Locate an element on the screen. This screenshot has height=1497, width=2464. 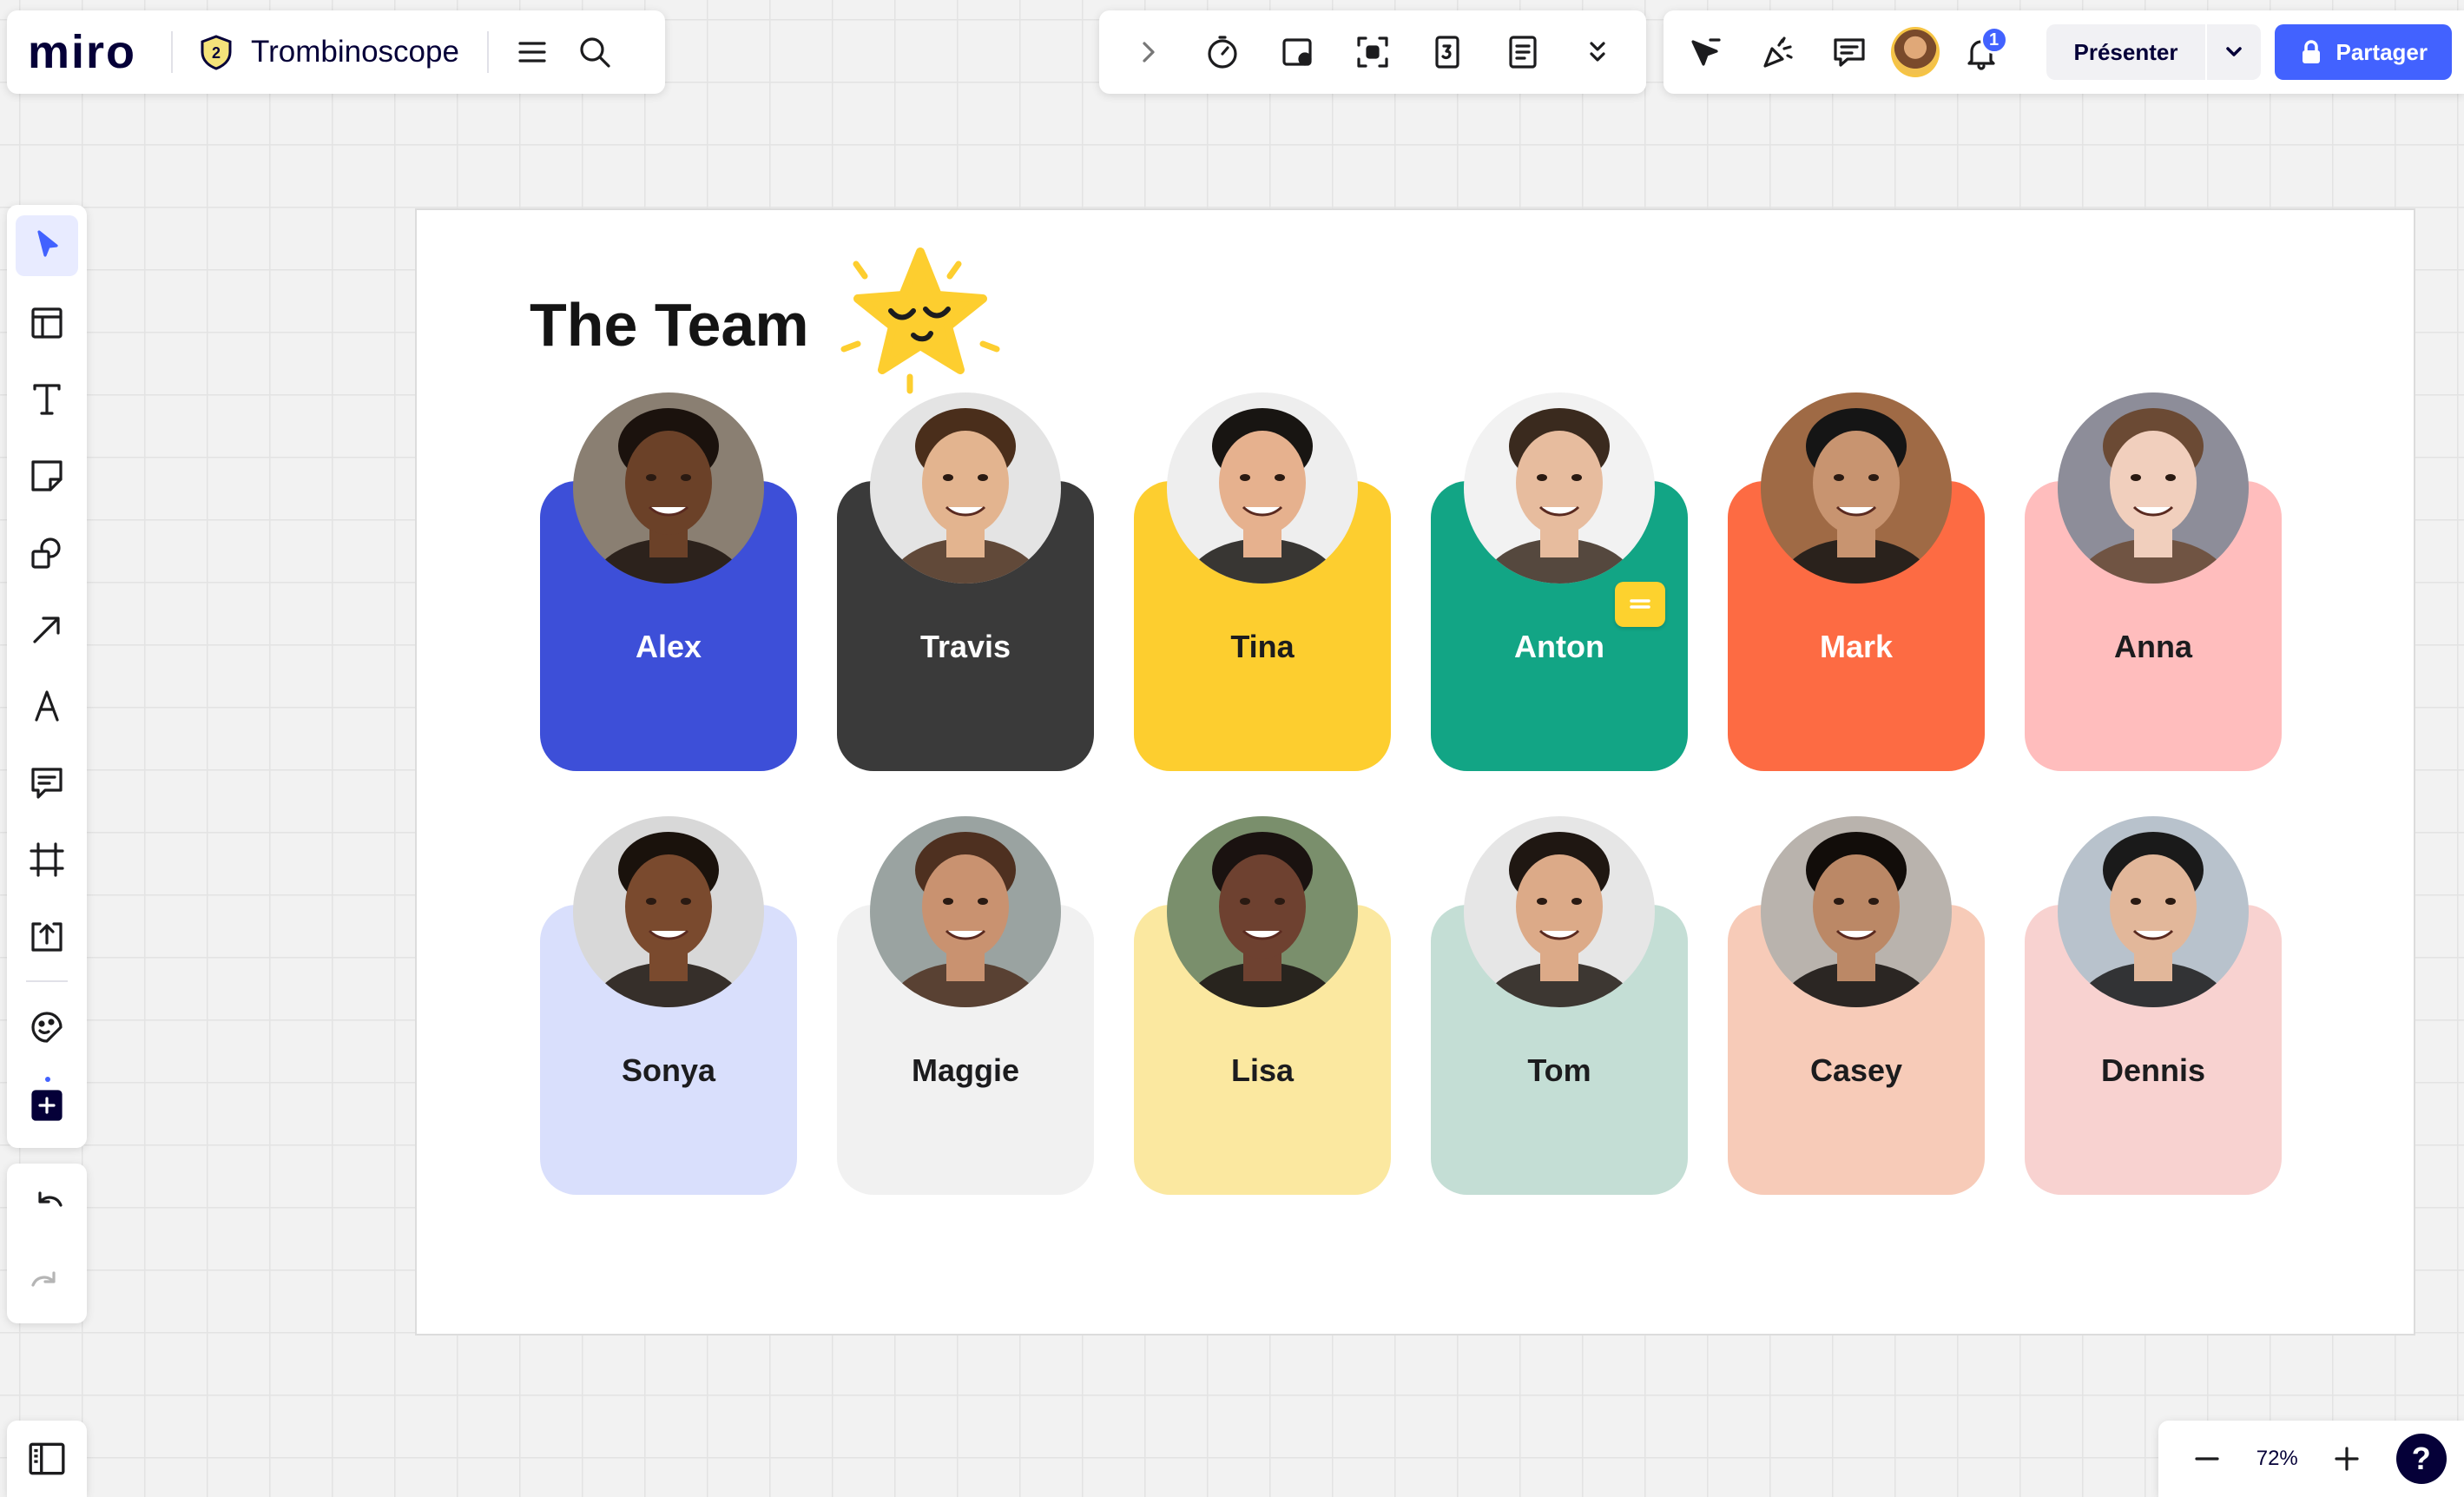
templates-icon is located at coordinates (47, 322).